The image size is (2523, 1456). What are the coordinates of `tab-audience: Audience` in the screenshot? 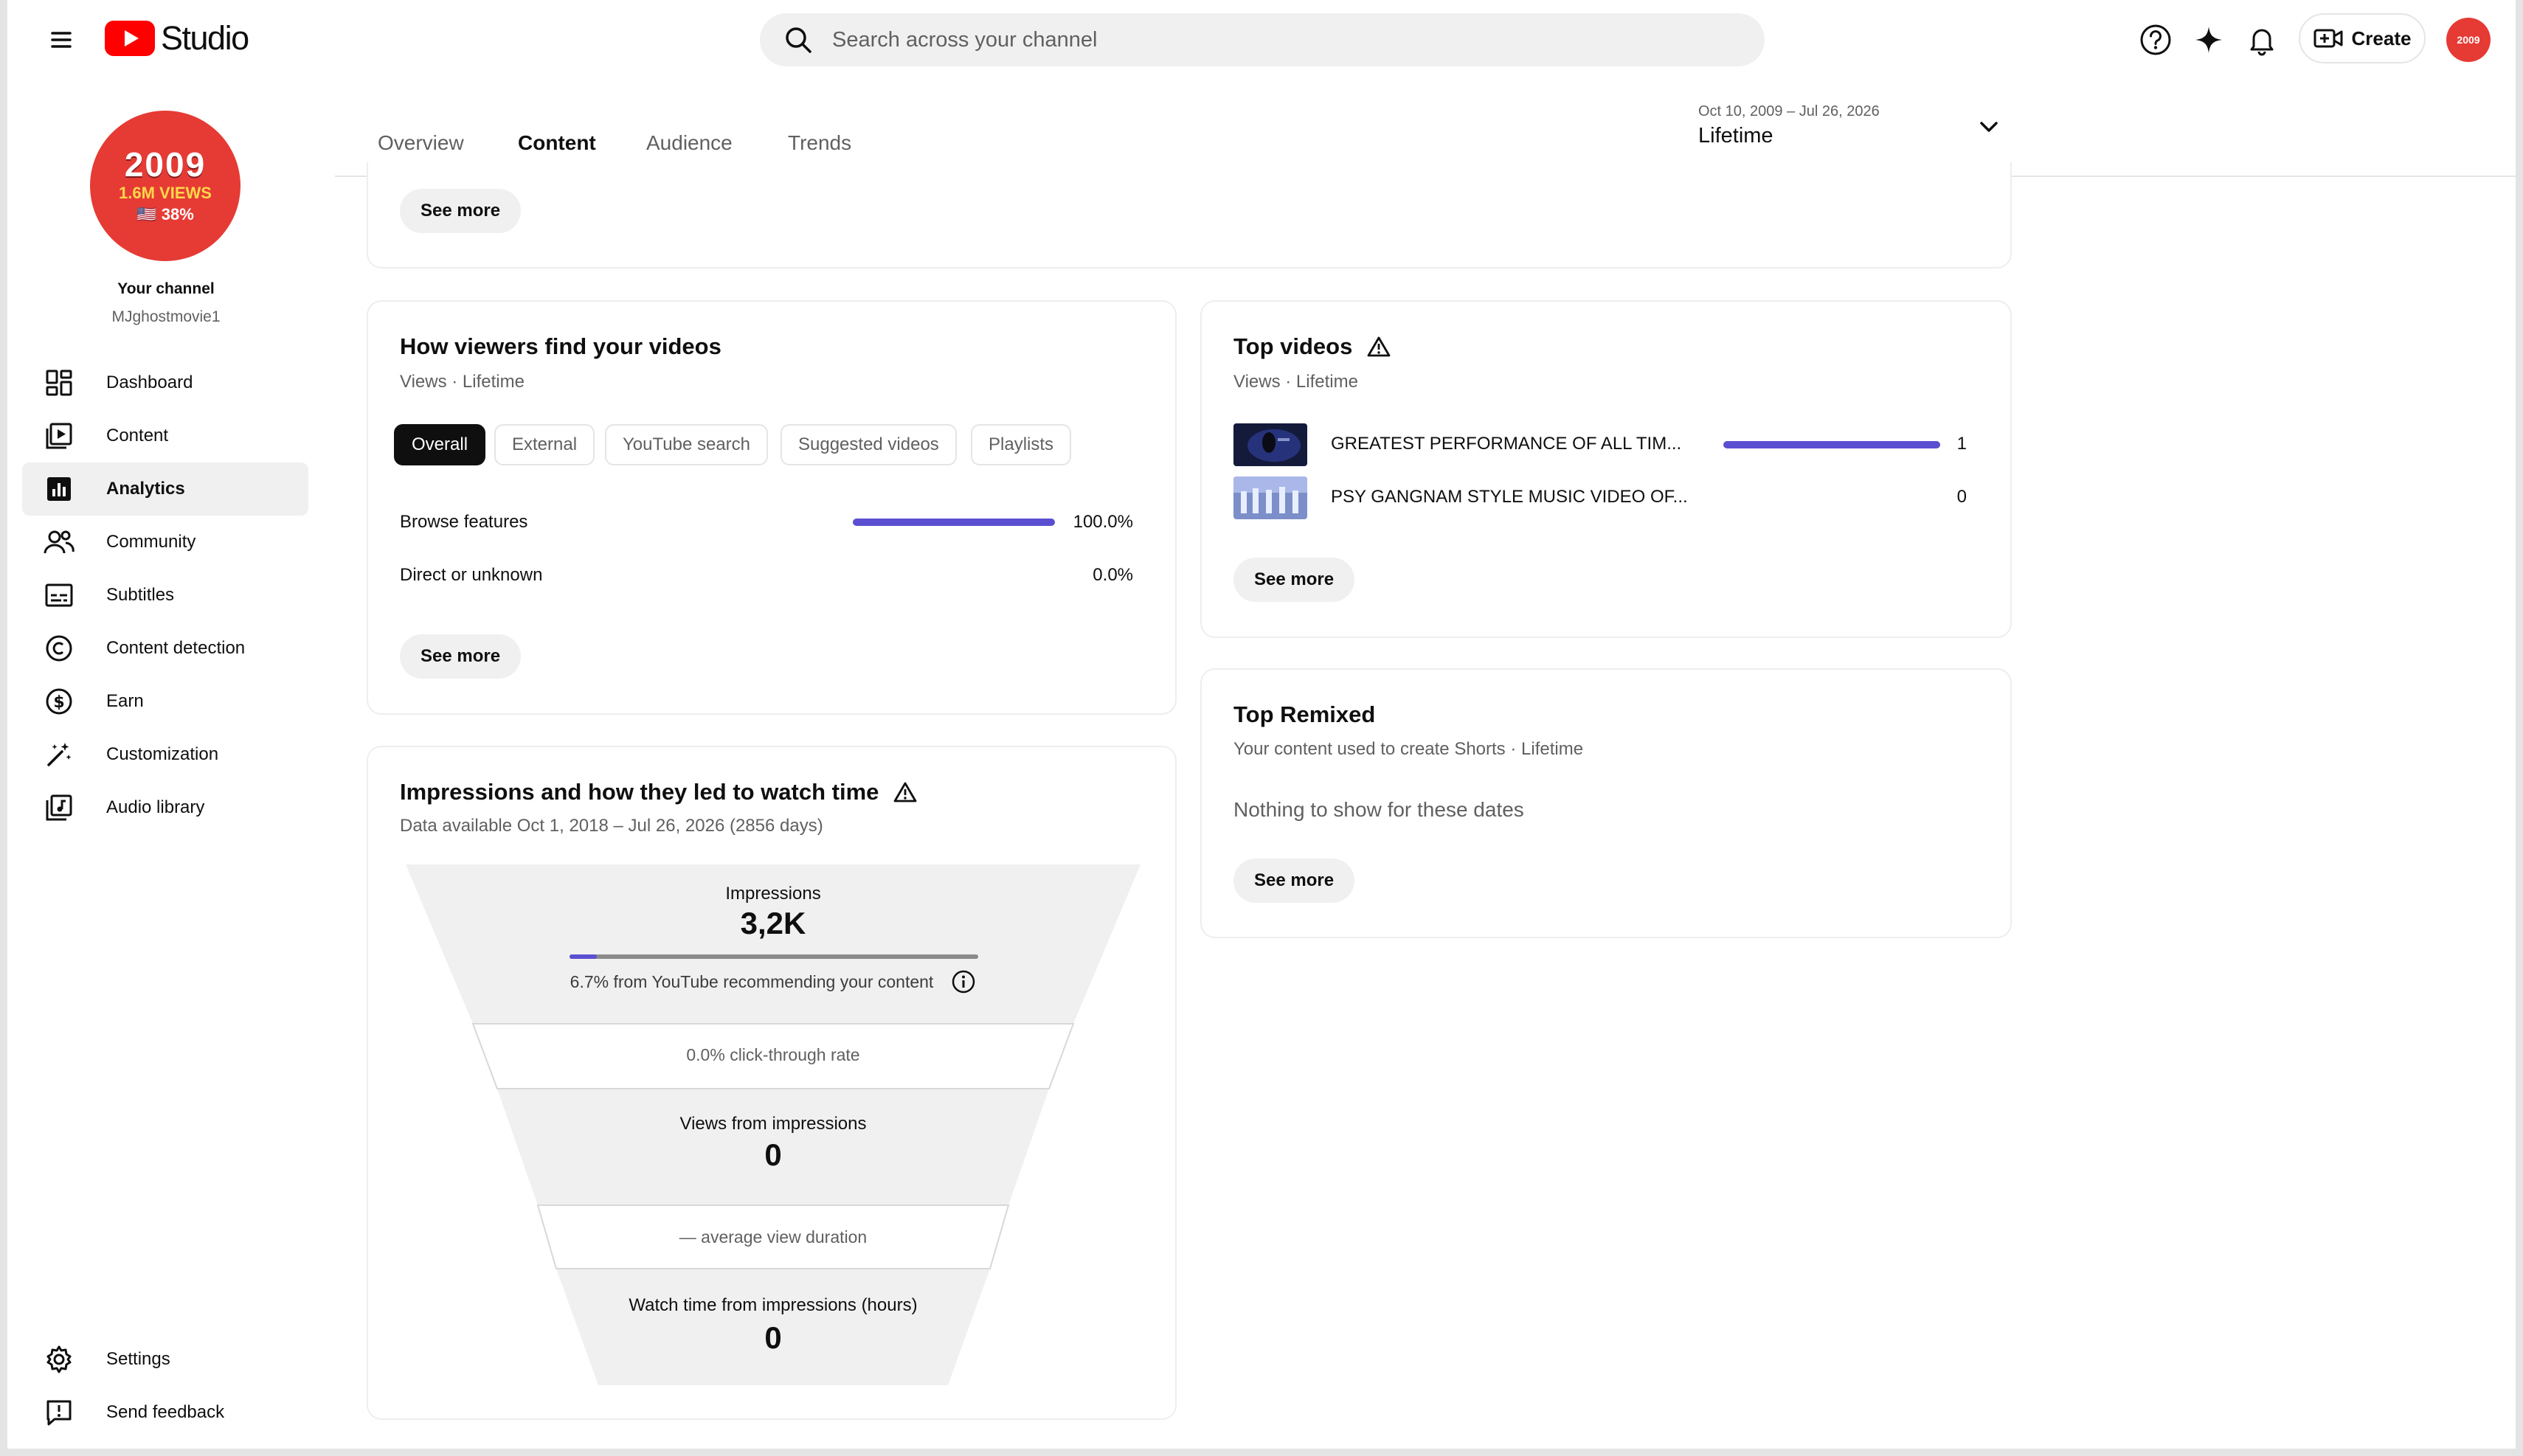 It's located at (689, 143).